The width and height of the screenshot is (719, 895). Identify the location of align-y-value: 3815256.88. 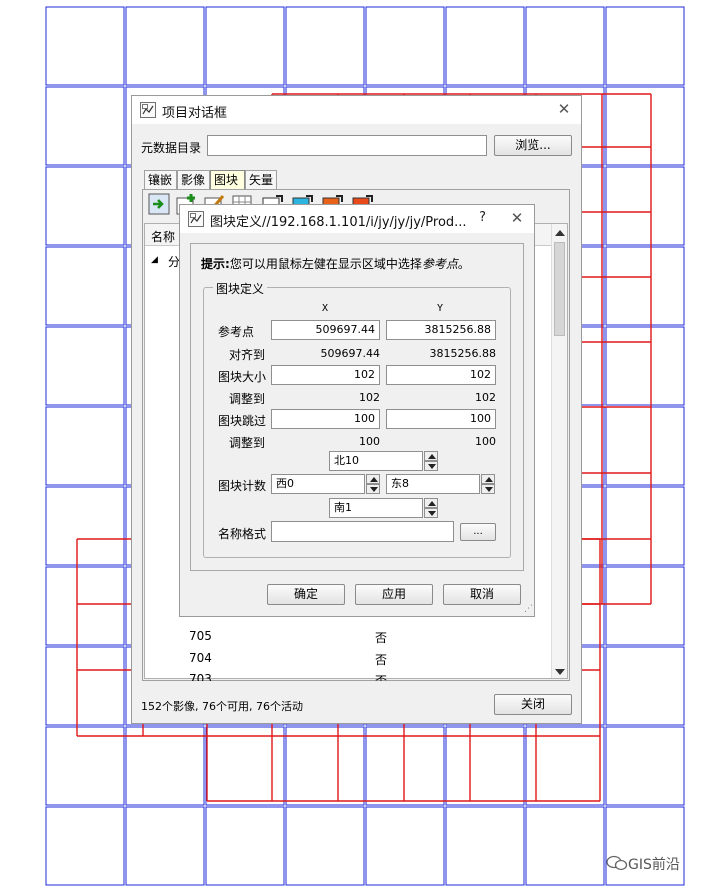
(462, 353).